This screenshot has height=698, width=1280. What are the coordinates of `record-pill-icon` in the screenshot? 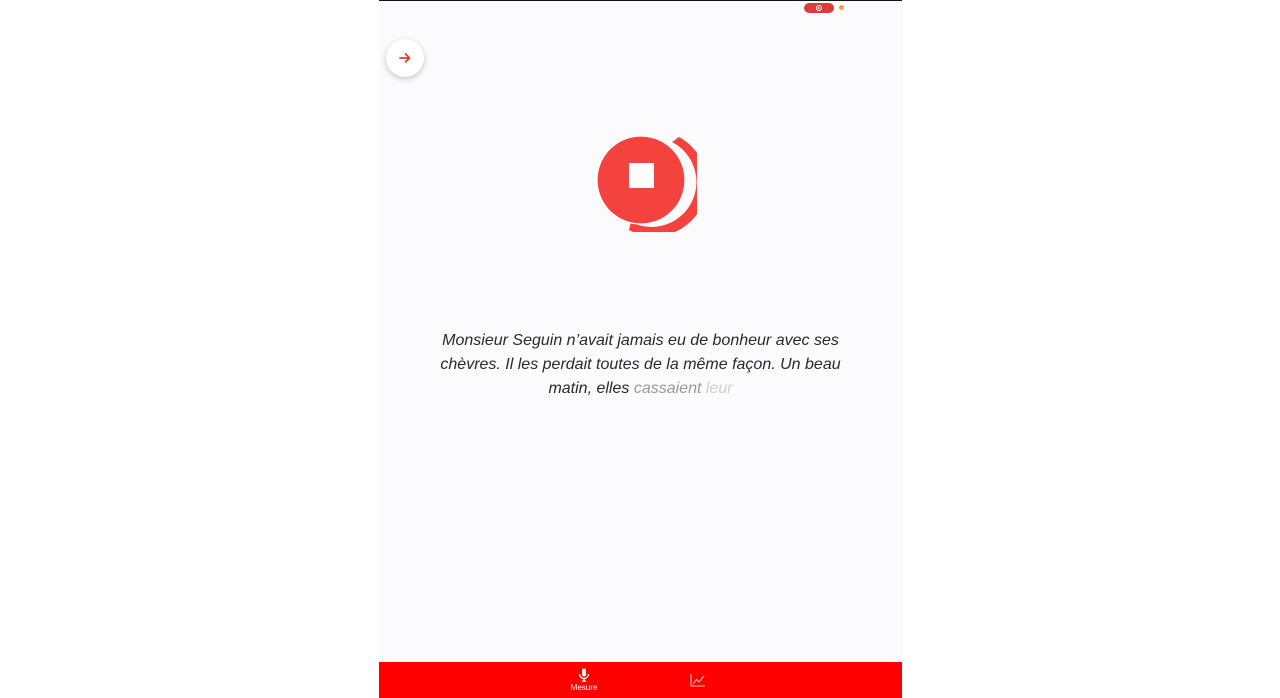 It's located at (819, 8).